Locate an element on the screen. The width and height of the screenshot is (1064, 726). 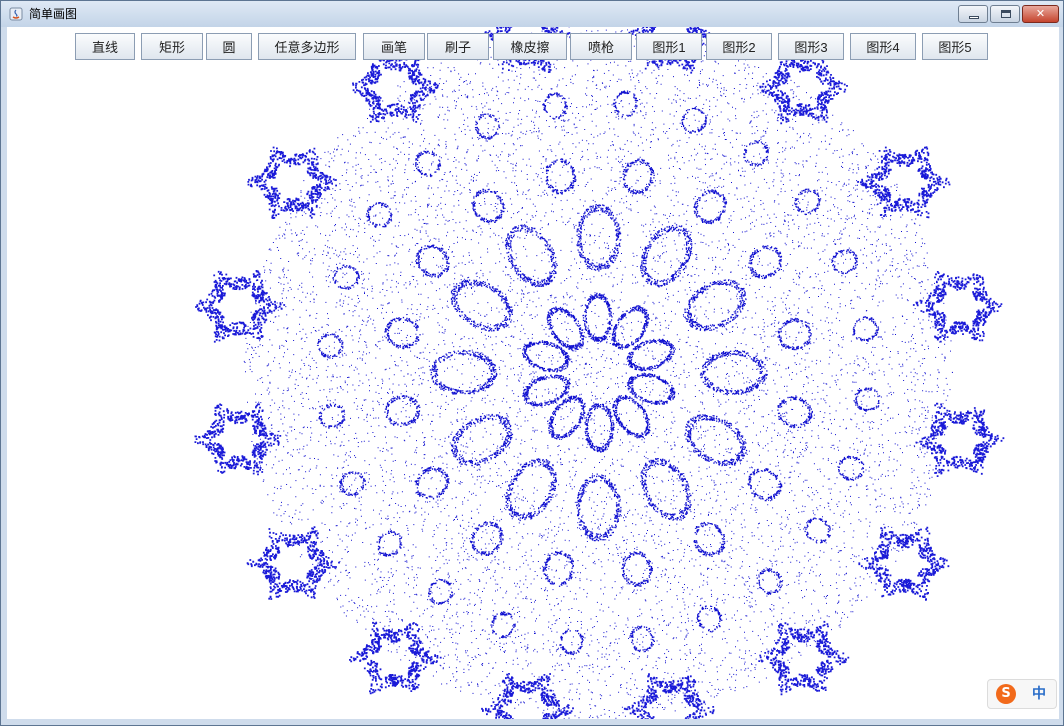
maximize-icon is located at coordinates (1006, 14).